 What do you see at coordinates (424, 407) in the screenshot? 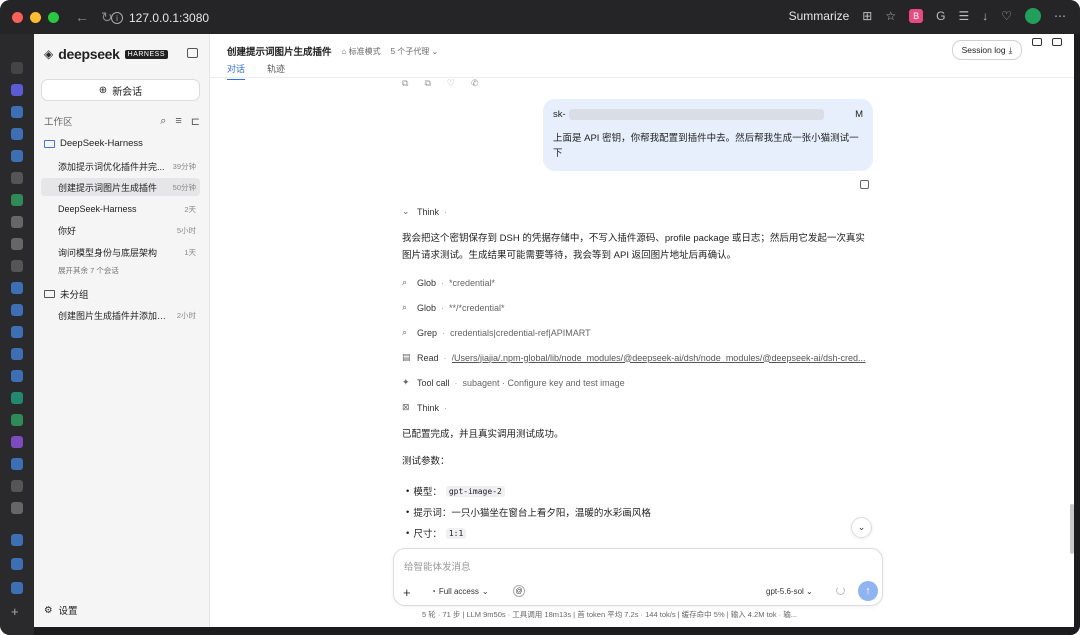
I see `think-toggle: ⊠ Think ·` at bounding box center [424, 407].